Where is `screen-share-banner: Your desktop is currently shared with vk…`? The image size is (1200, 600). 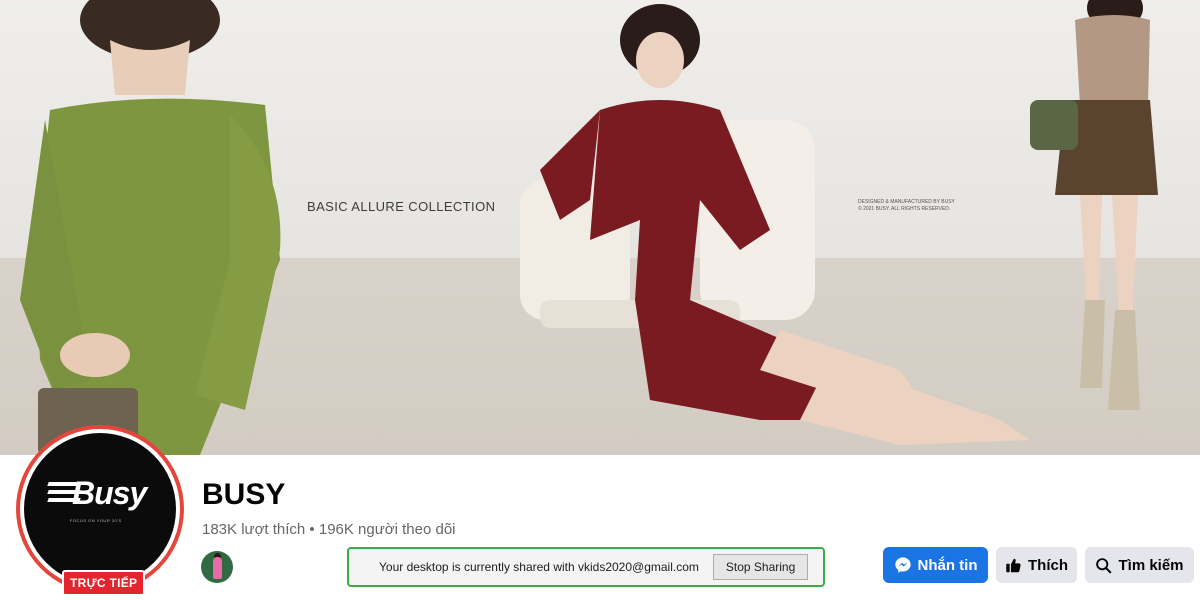 screen-share-banner: Your desktop is currently shared with vk… is located at coordinates (586, 567).